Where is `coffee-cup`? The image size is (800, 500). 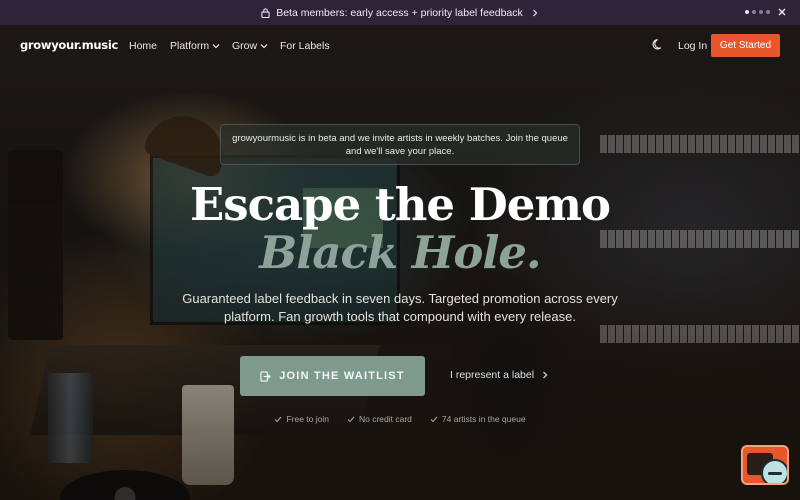
coffee-cup is located at coordinates (208, 435).